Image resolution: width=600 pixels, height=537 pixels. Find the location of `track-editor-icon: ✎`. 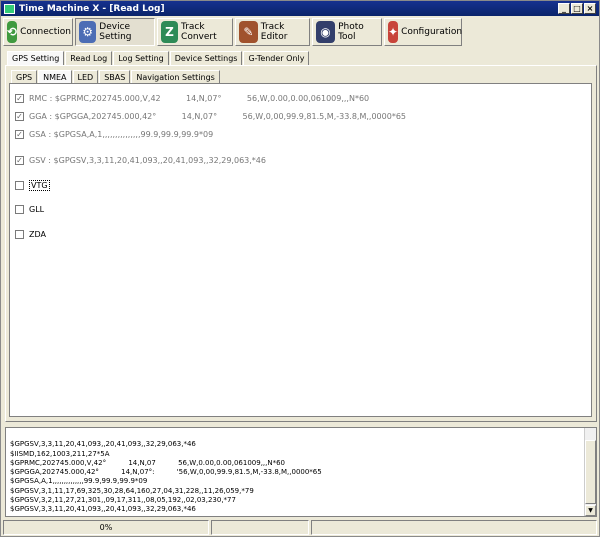

track-editor-icon: ✎ is located at coordinates (248, 32).